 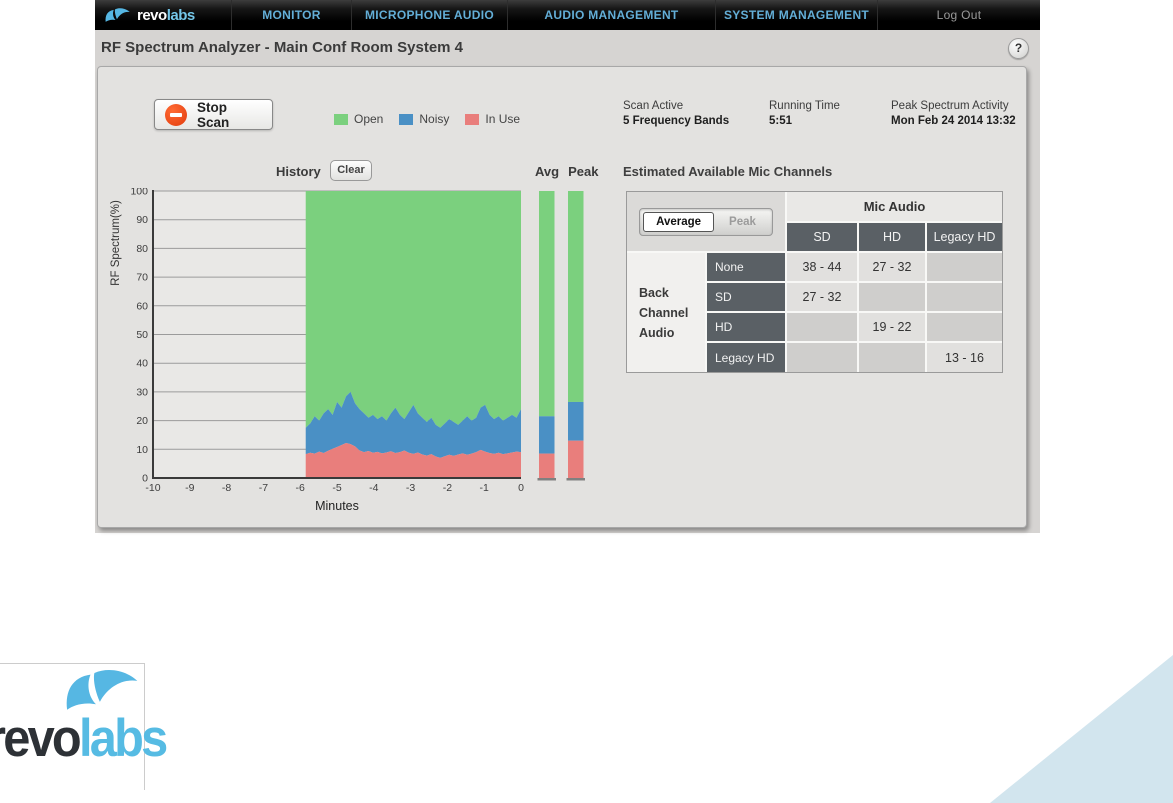 What do you see at coordinates (116, 243) in the screenshot?
I see `svg-text: RF Spectrum(%)` at bounding box center [116, 243].